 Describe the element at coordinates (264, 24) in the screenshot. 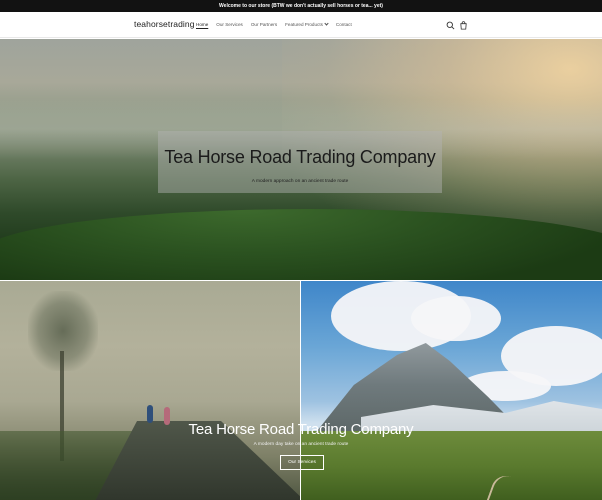

I see `nav-our-partners: Our Partners` at that location.